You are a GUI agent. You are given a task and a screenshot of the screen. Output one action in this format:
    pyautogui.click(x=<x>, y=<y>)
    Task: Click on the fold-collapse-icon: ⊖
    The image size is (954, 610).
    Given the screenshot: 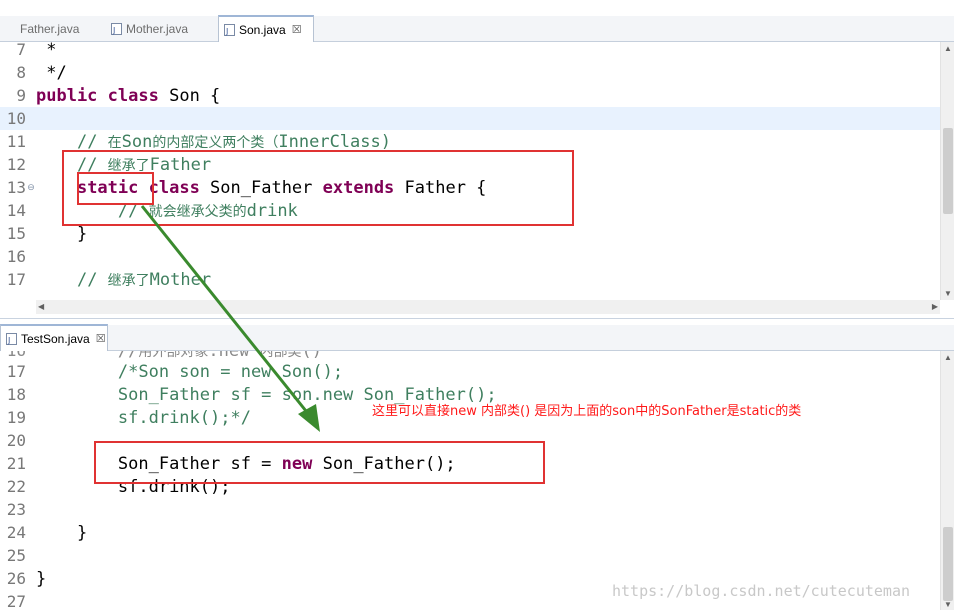 What is the action you would take?
    pyautogui.click(x=31, y=187)
    